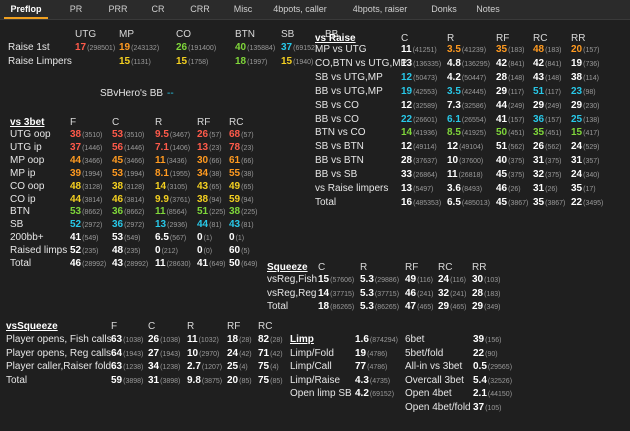  What do you see at coordinates (76, 212) in the screenshot?
I see `stat-value: 53` at bounding box center [76, 212].